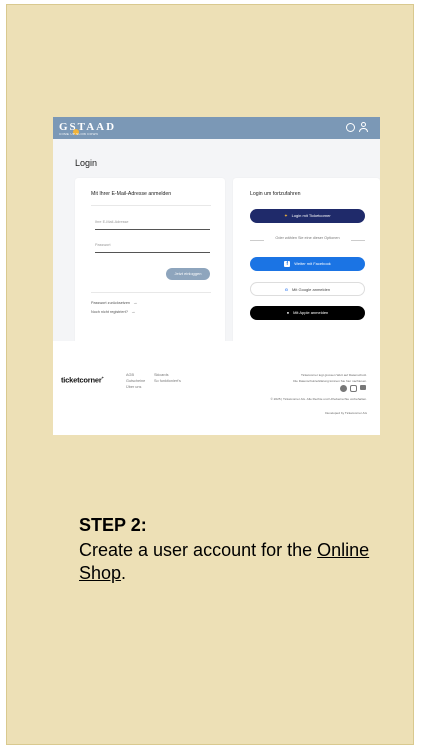 This screenshot has height=753, width=423. I want to click on facebook-icon: f, so click(287, 263).